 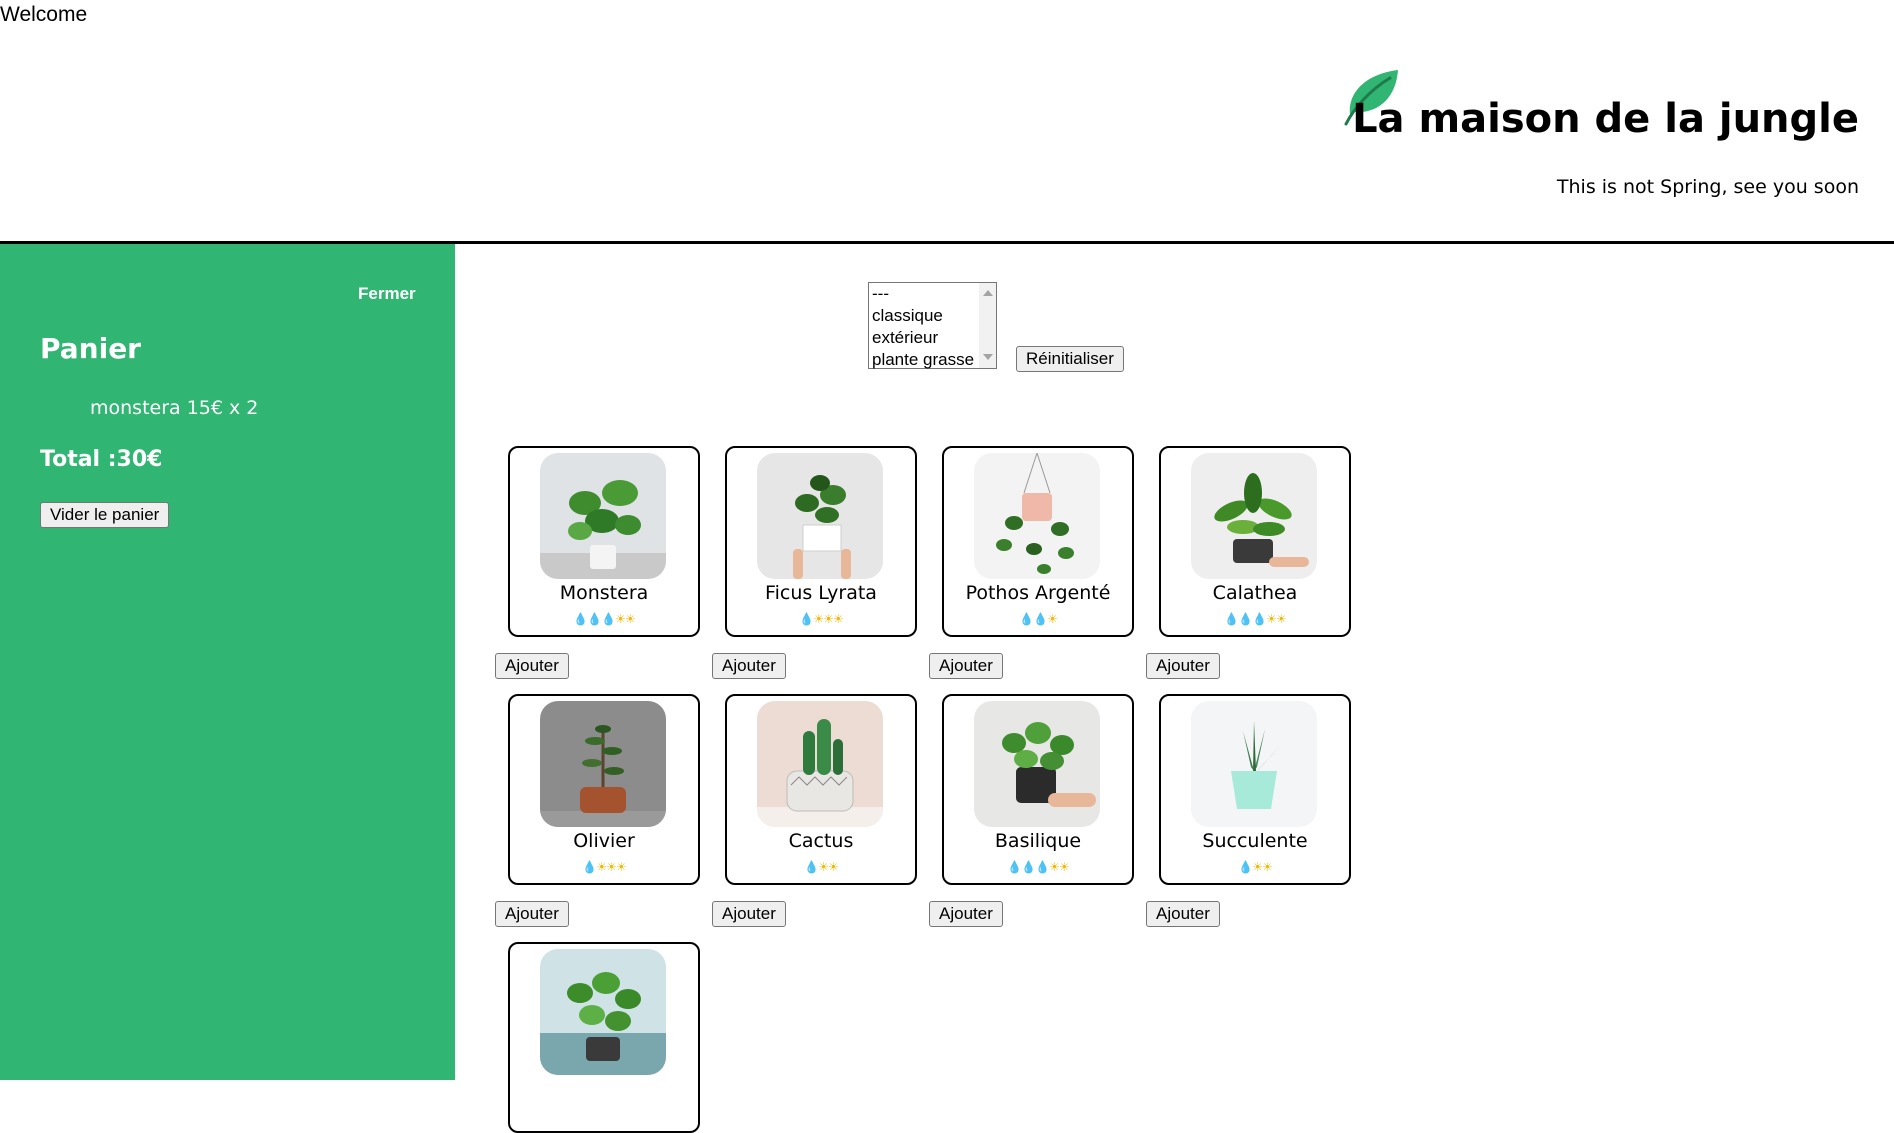 I want to click on plant-card: Olivier 💧☀☀☀, so click(x=604, y=789).